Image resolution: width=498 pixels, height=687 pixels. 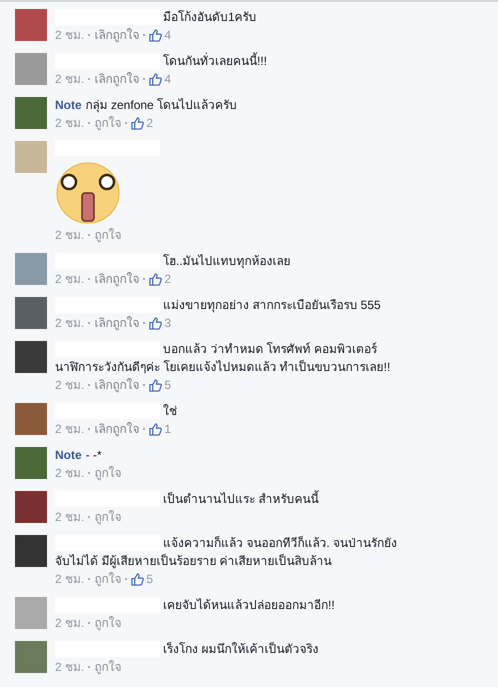 I want to click on comment-text: เป็นตำนานไปแระ สำหรับคนนี้, so click(x=240, y=499).